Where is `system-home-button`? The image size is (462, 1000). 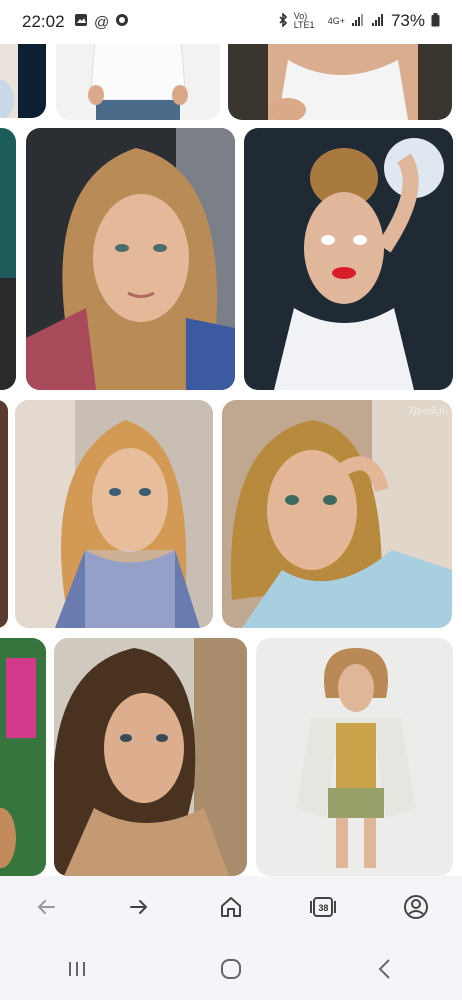
system-home-button is located at coordinates (231, 971).